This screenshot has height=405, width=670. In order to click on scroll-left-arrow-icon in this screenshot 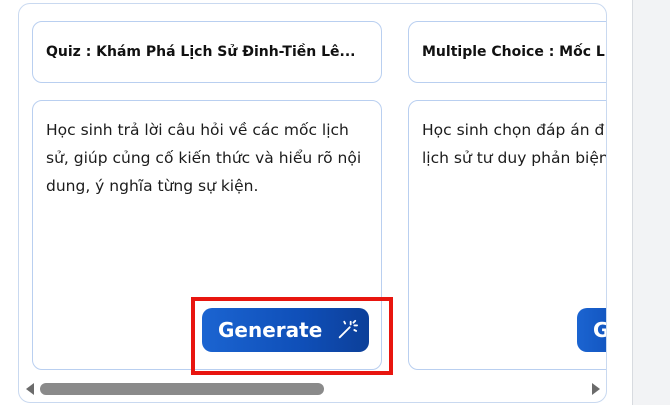, I will do `click(30, 389)`.